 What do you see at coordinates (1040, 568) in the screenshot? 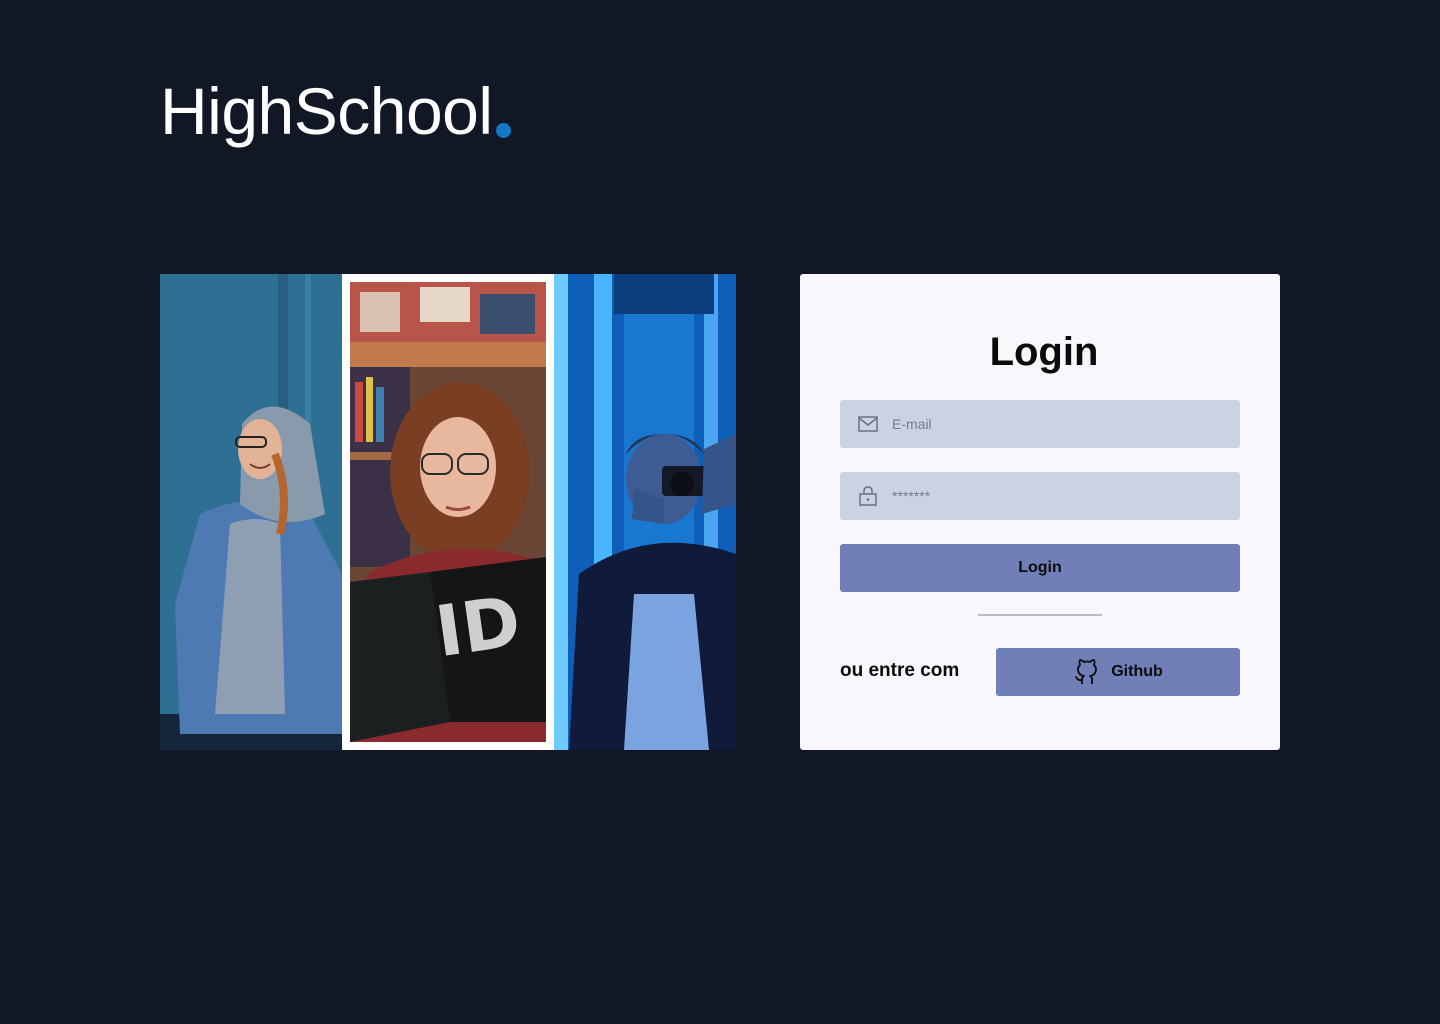
I see `login-button: Login` at bounding box center [1040, 568].